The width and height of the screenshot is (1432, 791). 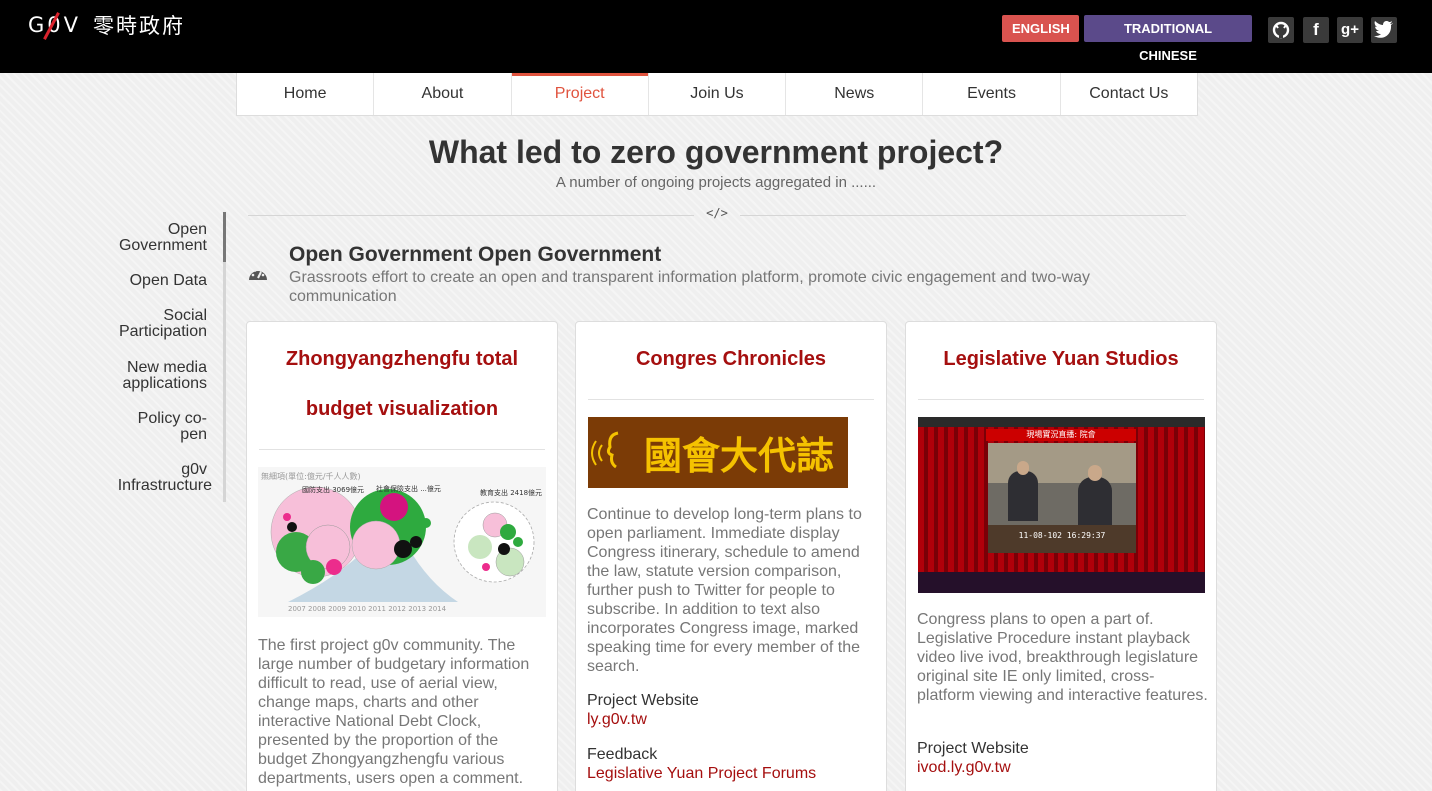 I want to click on facebook-icon: f, so click(x=1316, y=30).